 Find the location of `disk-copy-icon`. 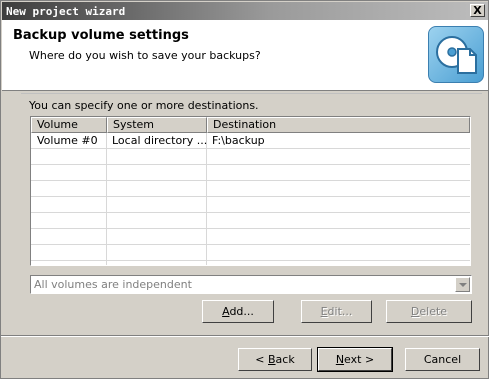

disk-copy-icon is located at coordinates (456, 54).